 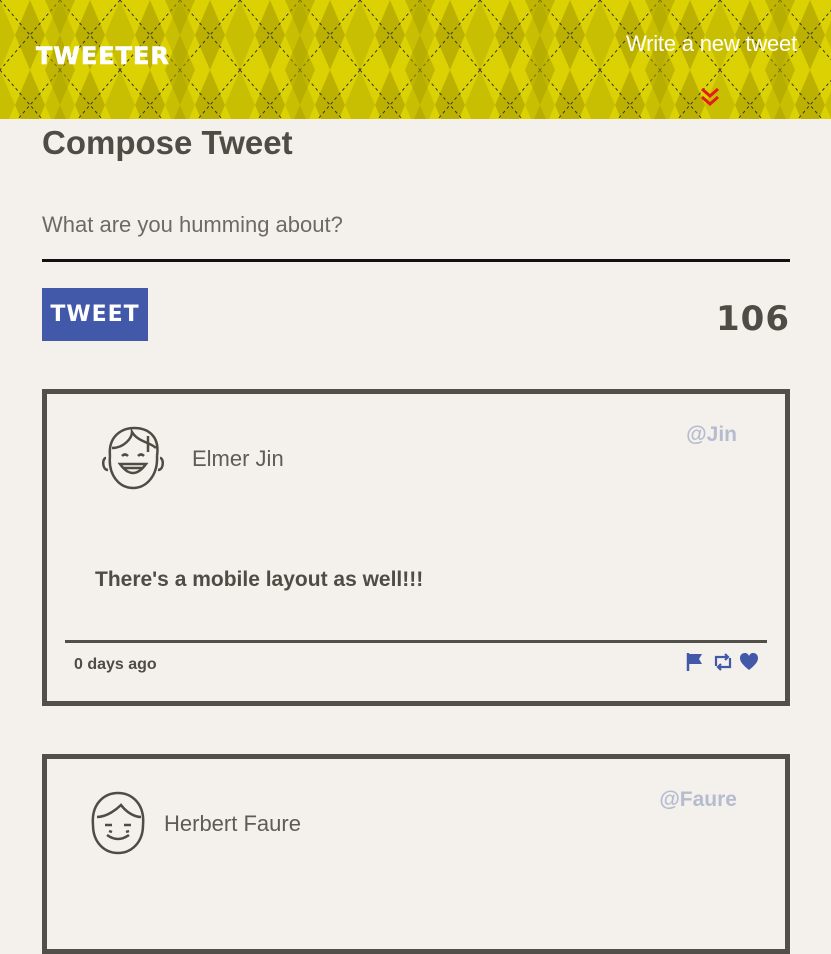 I want to click on tweet-button: Tweet, so click(x=95, y=314).